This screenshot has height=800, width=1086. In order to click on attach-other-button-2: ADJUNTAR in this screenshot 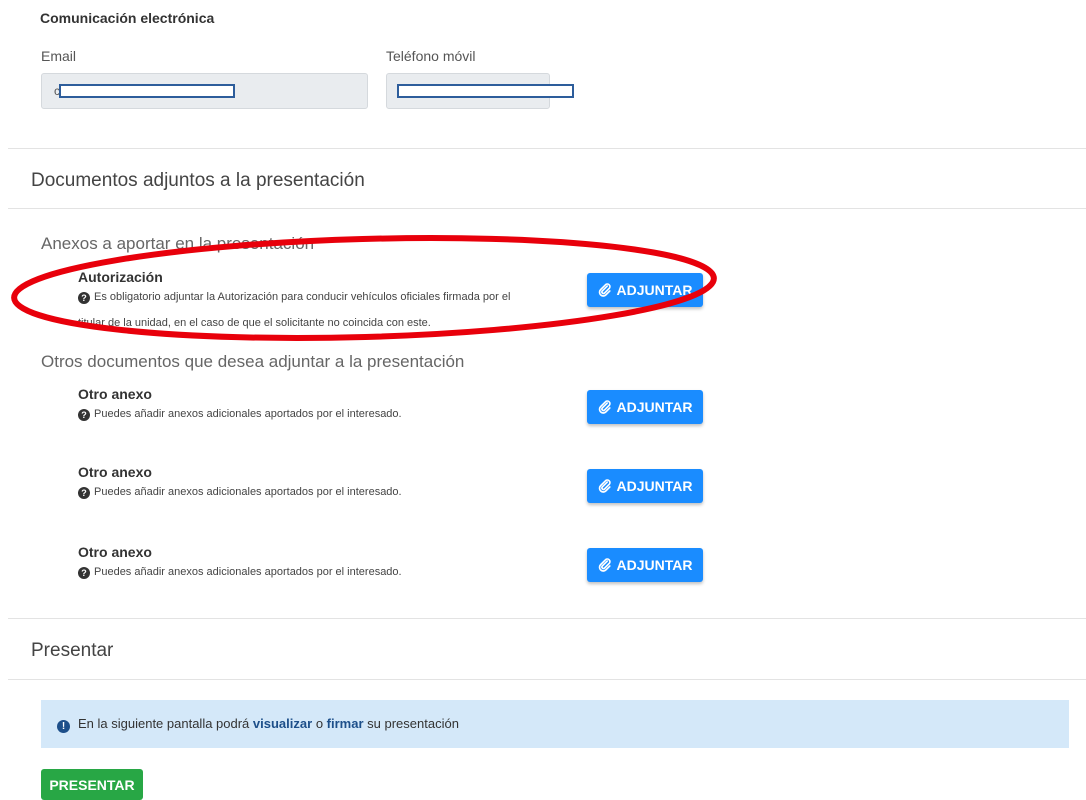, I will do `click(645, 486)`.